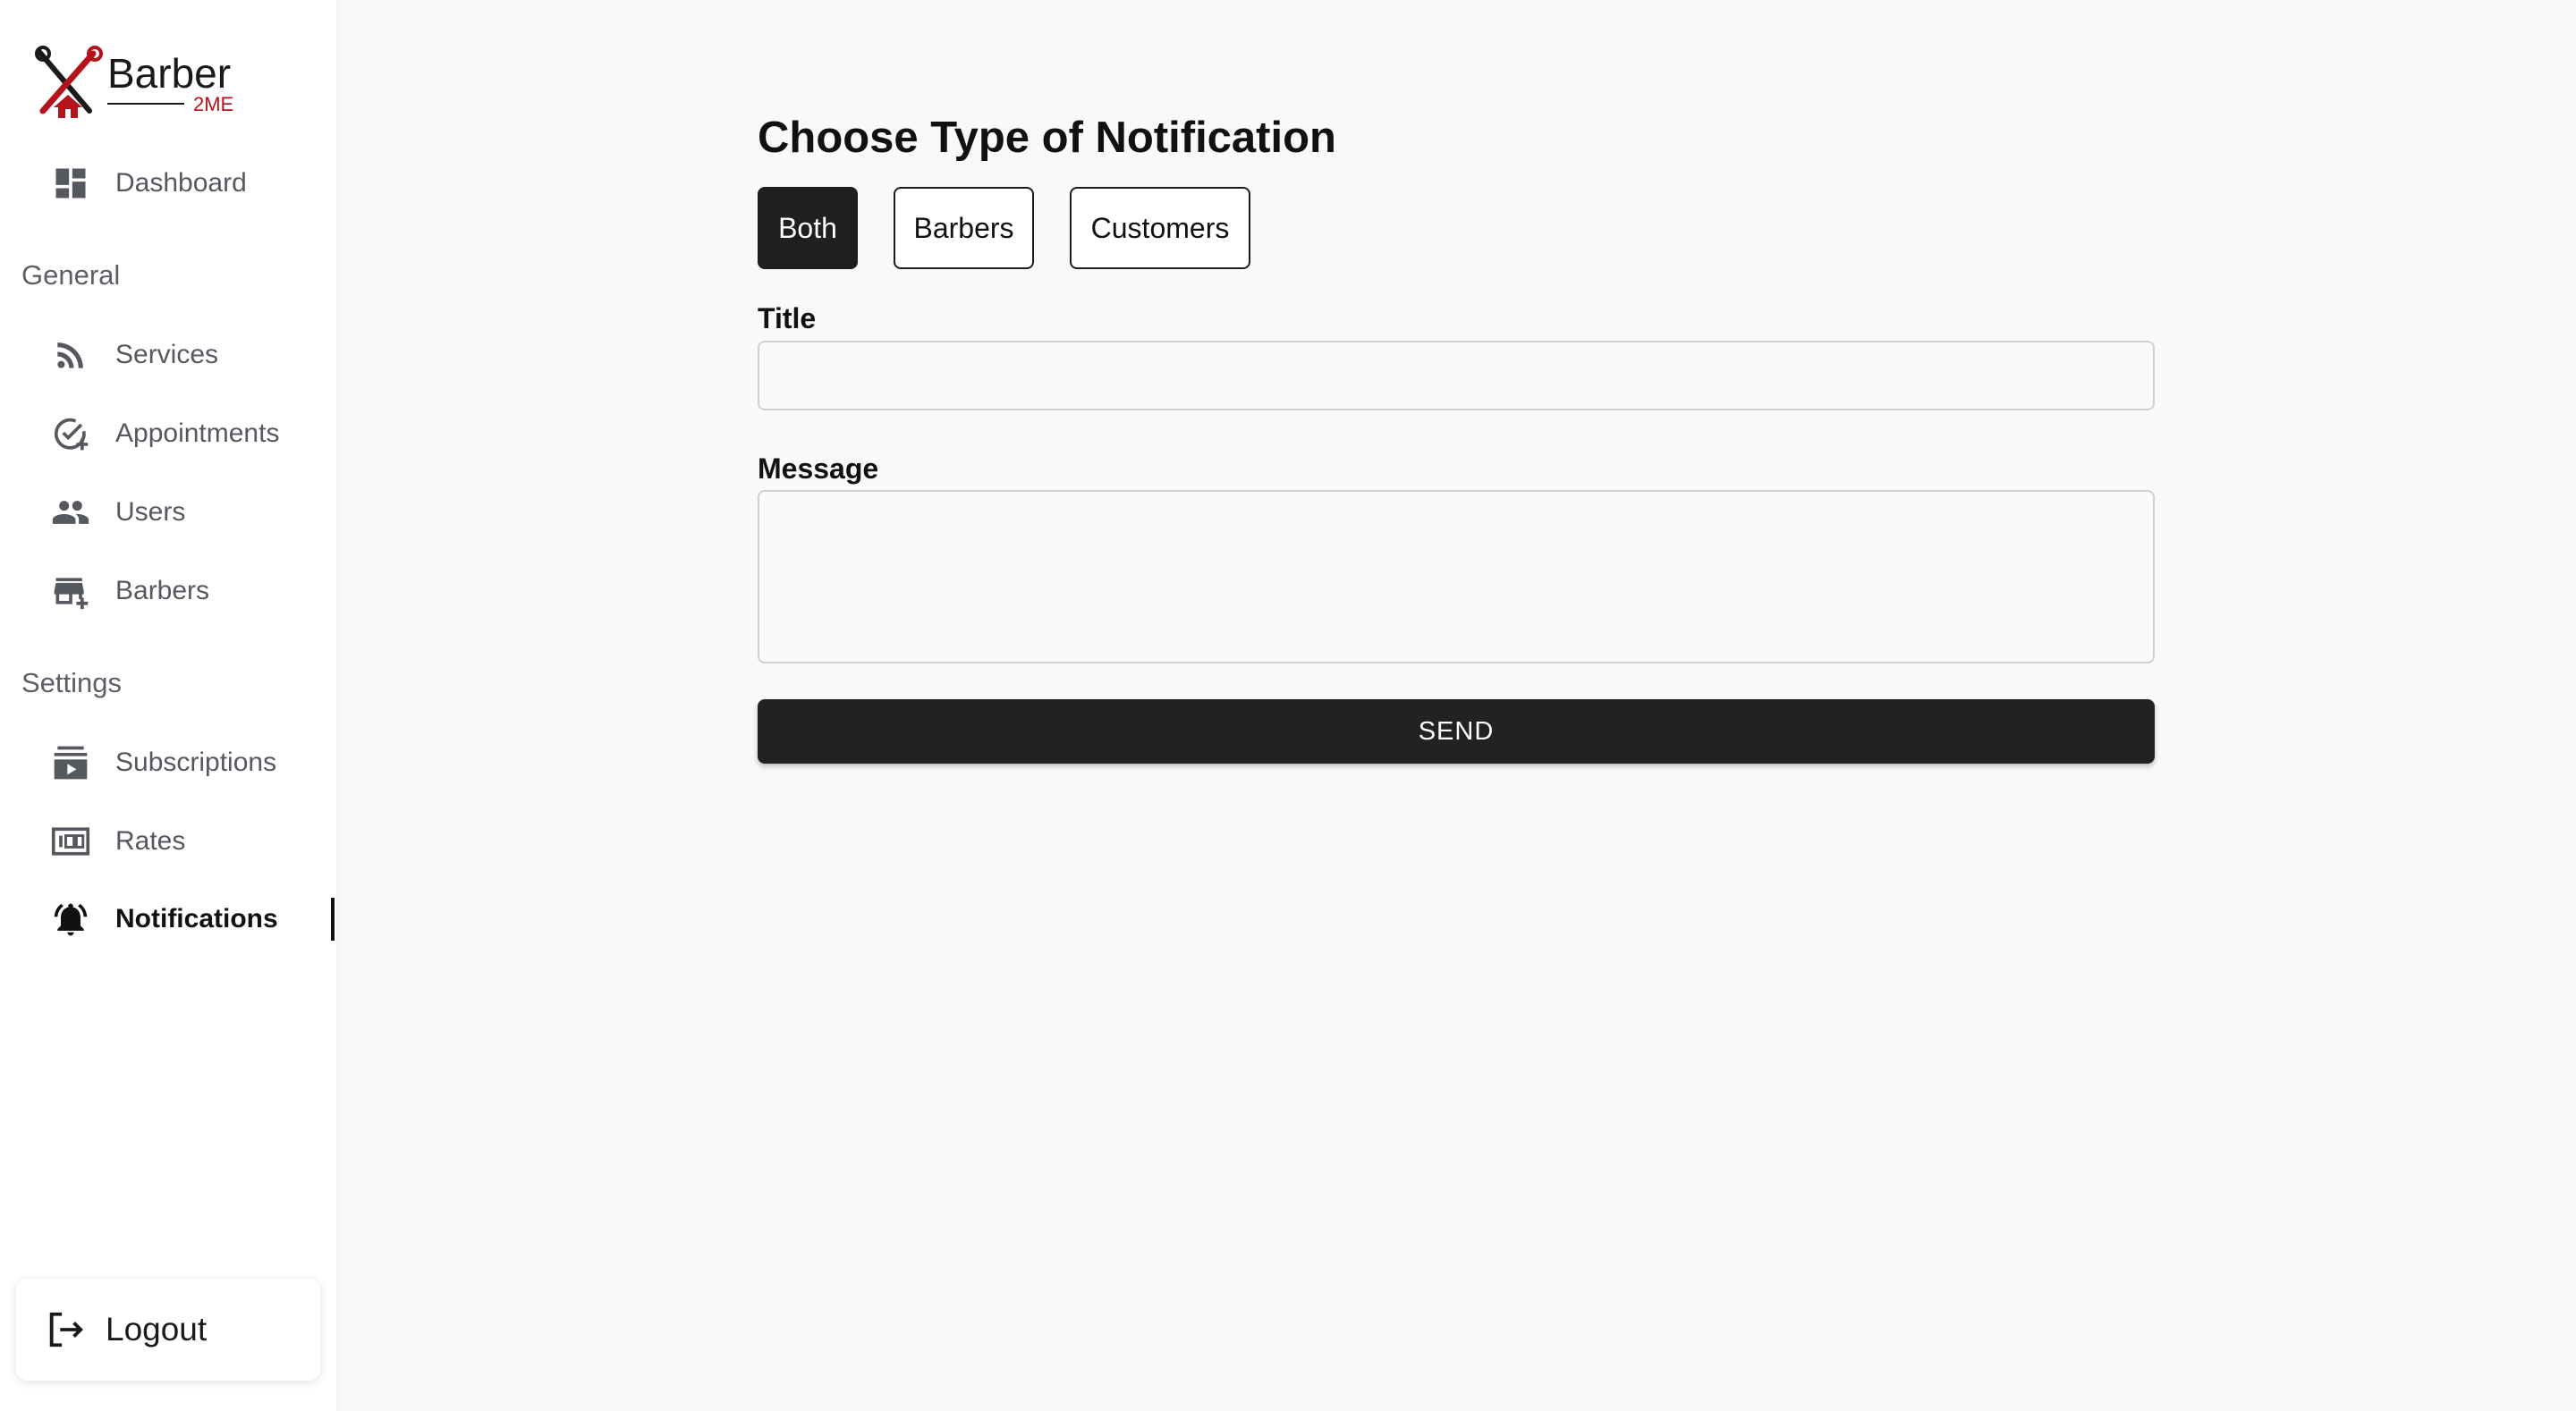 The height and width of the screenshot is (1411, 2576). Describe the element at coordinates (150, 841) in the screenshot. I see `sidebar-item-label: Rates` at that location.